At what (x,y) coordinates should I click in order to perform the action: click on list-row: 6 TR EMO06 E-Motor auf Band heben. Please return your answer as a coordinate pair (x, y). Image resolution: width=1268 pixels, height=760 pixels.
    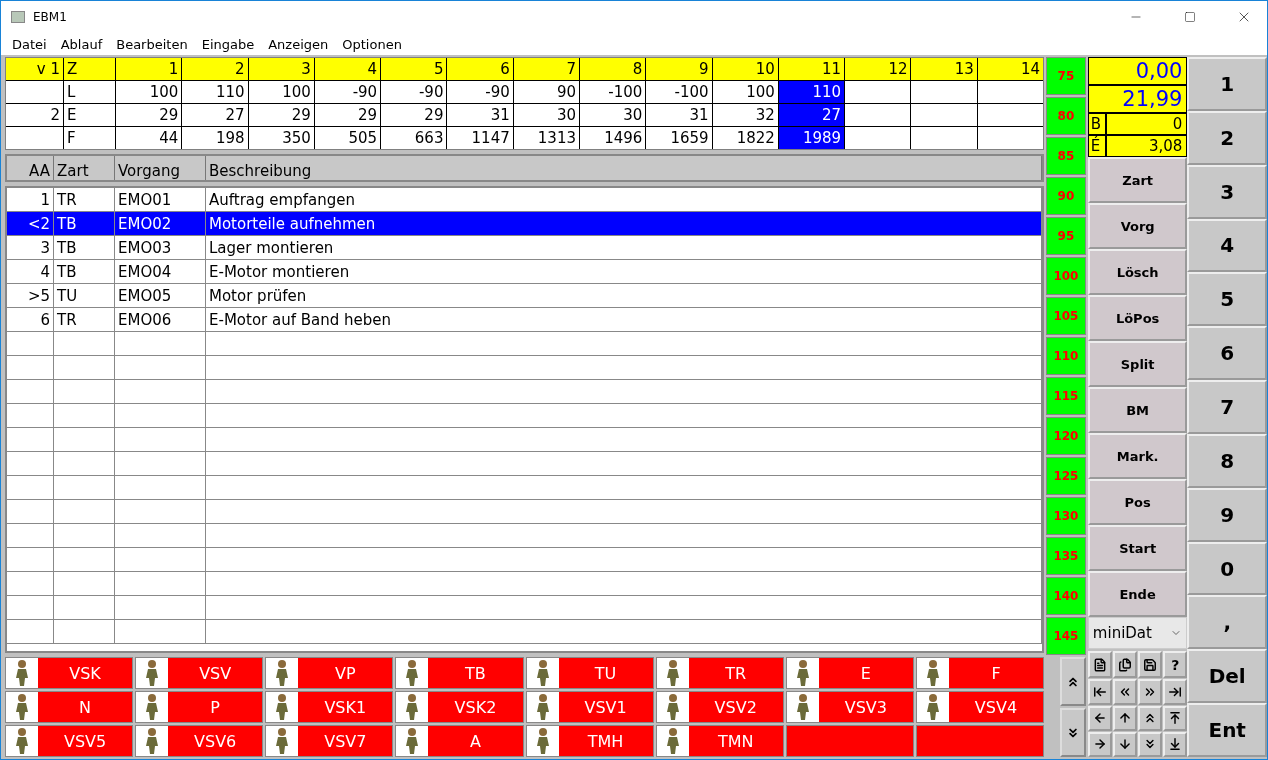
    Looking at the image, I should click on (525, 320).